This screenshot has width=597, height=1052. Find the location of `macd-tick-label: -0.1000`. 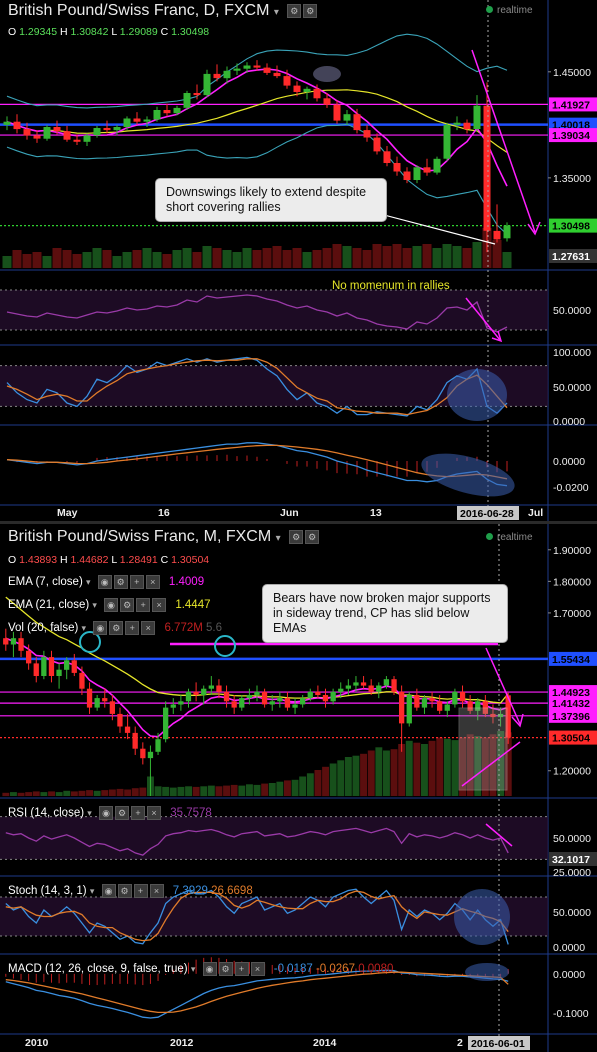

macd-tick-label: -0.1000 is located at coordinates (571, 1014).